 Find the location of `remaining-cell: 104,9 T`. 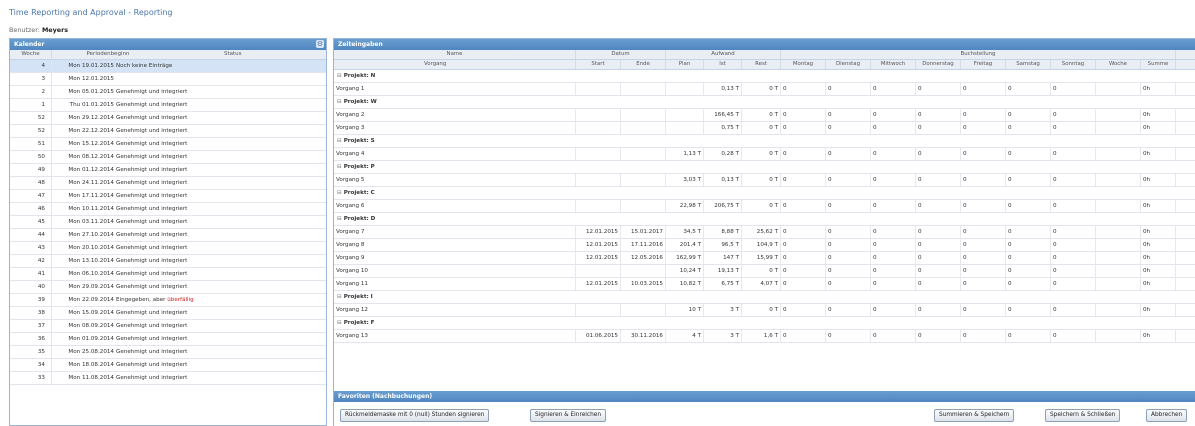

remaining-cell: 104,9 T is located at coordinates (761, 245).